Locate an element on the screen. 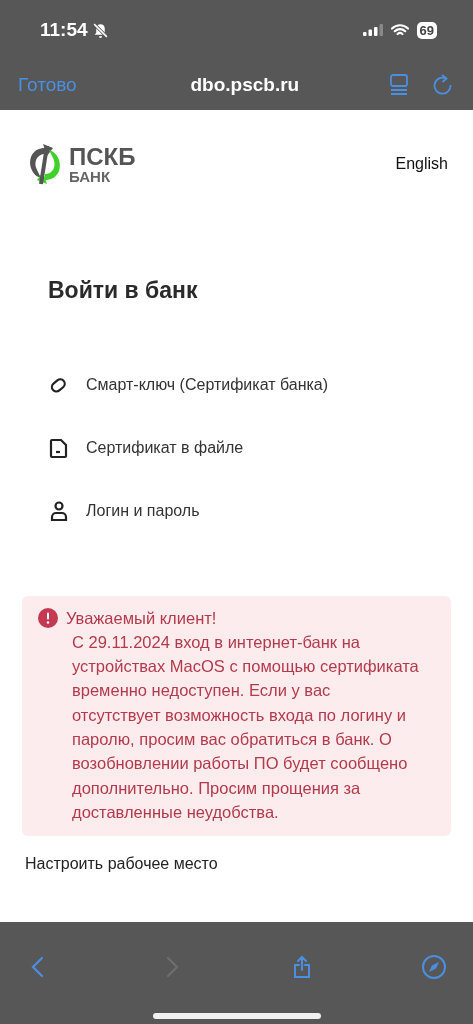 The image size is (473, 1024). setup-link: Настроить рабочее место is located at coordinates (121, 864).